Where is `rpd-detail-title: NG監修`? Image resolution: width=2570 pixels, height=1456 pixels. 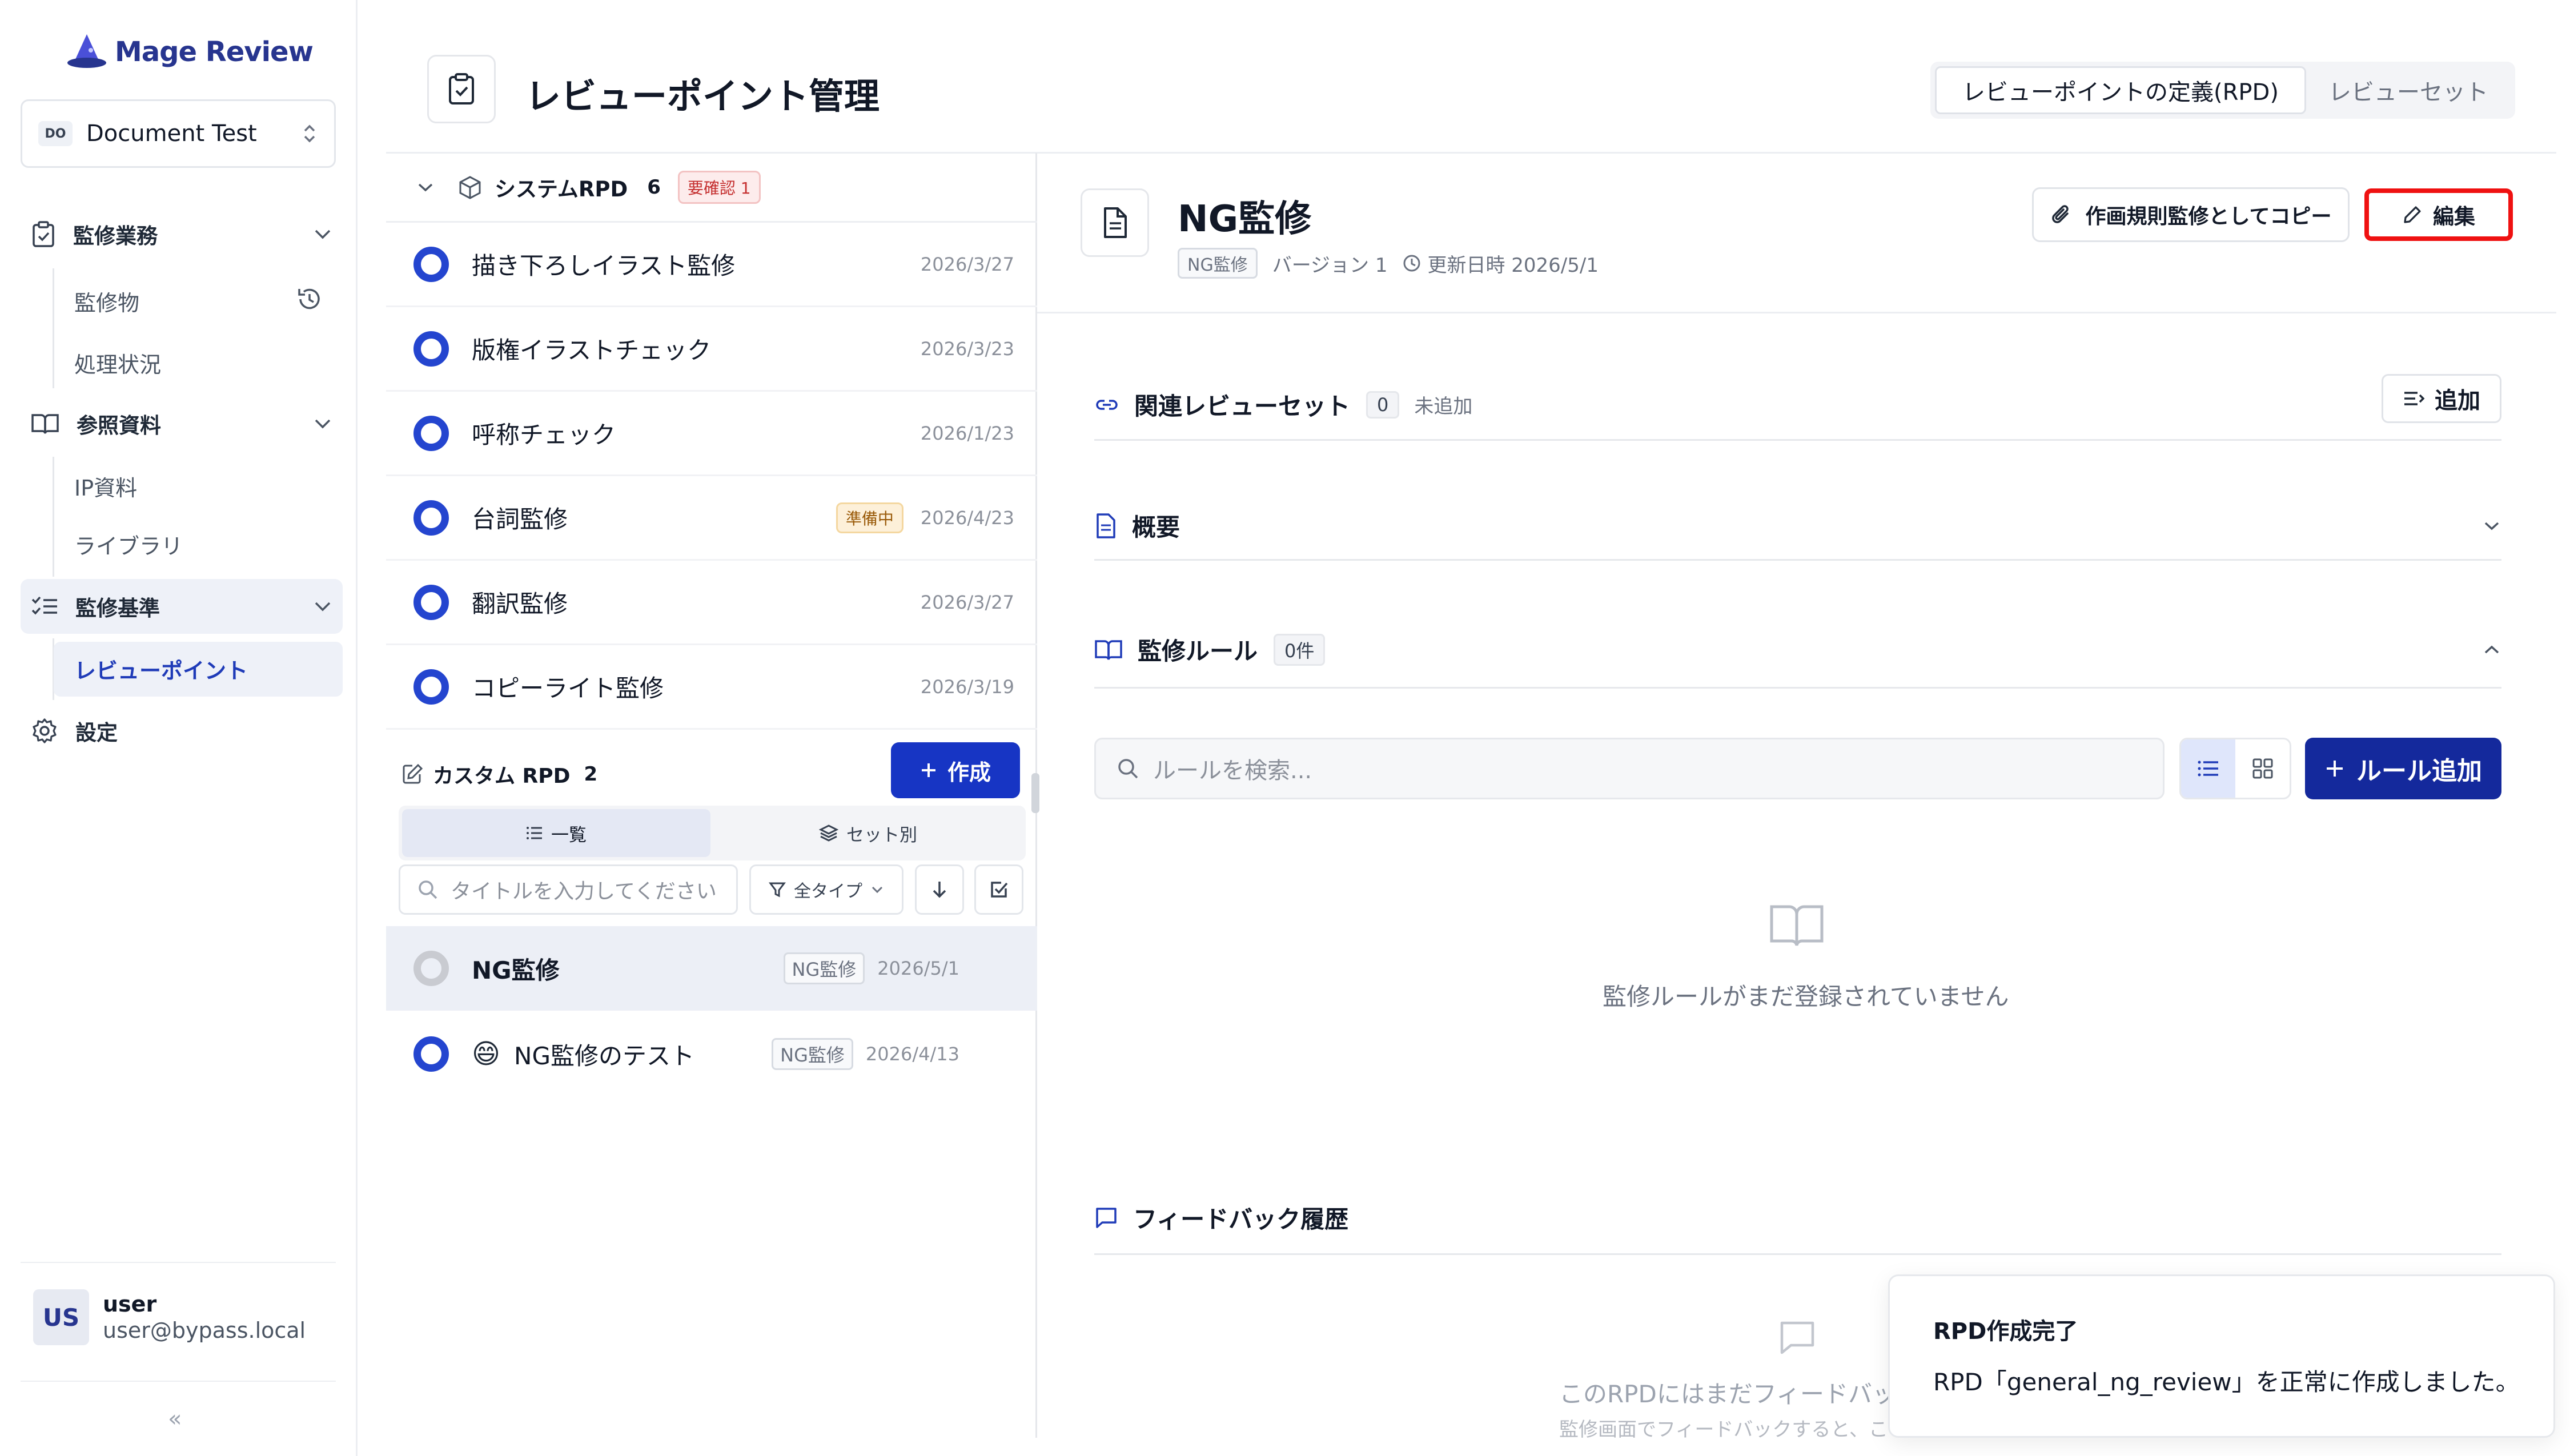
rpd-detail-title: NG監修 is located at coordinates (1245, 219).